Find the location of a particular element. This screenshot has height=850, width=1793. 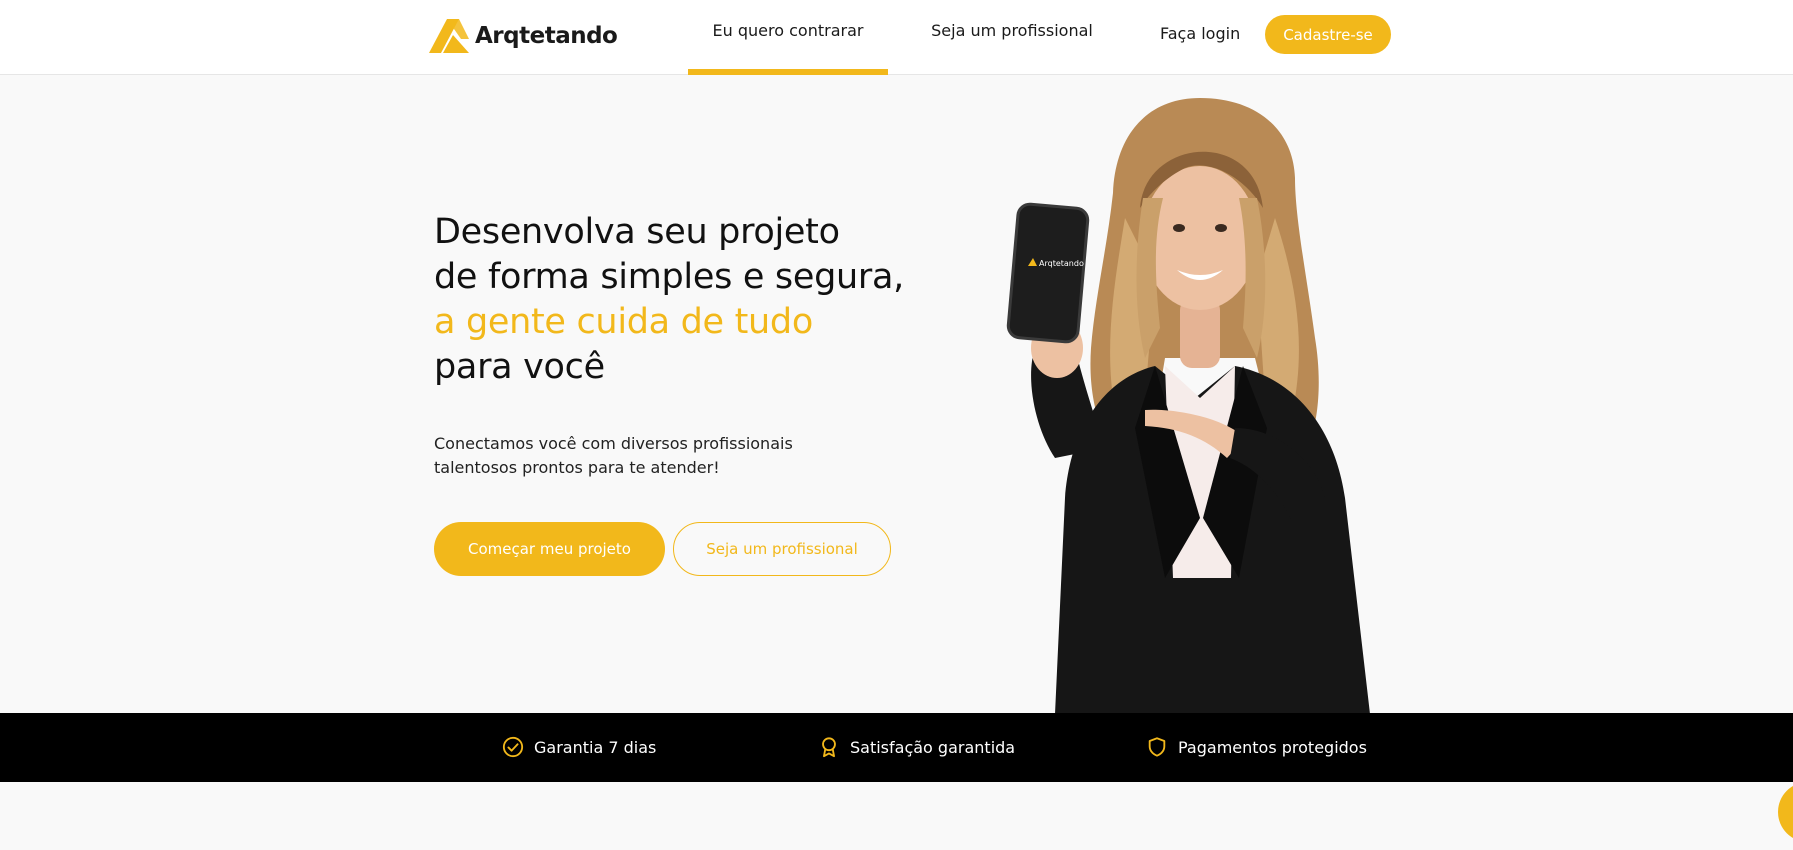

tab-label: Eu quero contrarar is located at coordinates (788, 30).